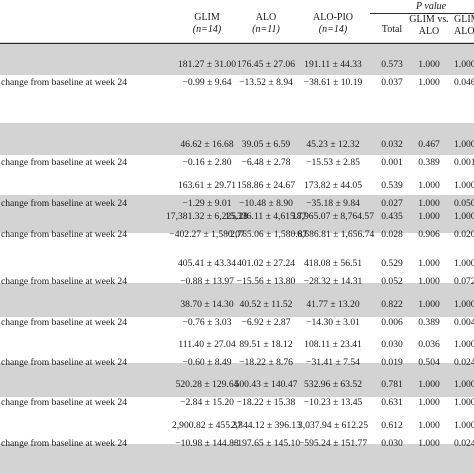  What do you see at coordinates (266, 362) in the screenshot?
I see `alo-value: −18.22 ± 8.76` at bounding box center [266, 362].